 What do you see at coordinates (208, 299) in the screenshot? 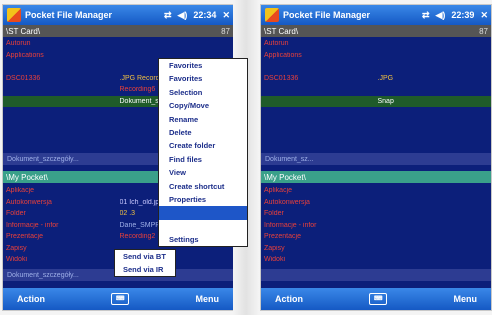
I see `left-menu-softkey: Menu` at bounding box center [208, 299].